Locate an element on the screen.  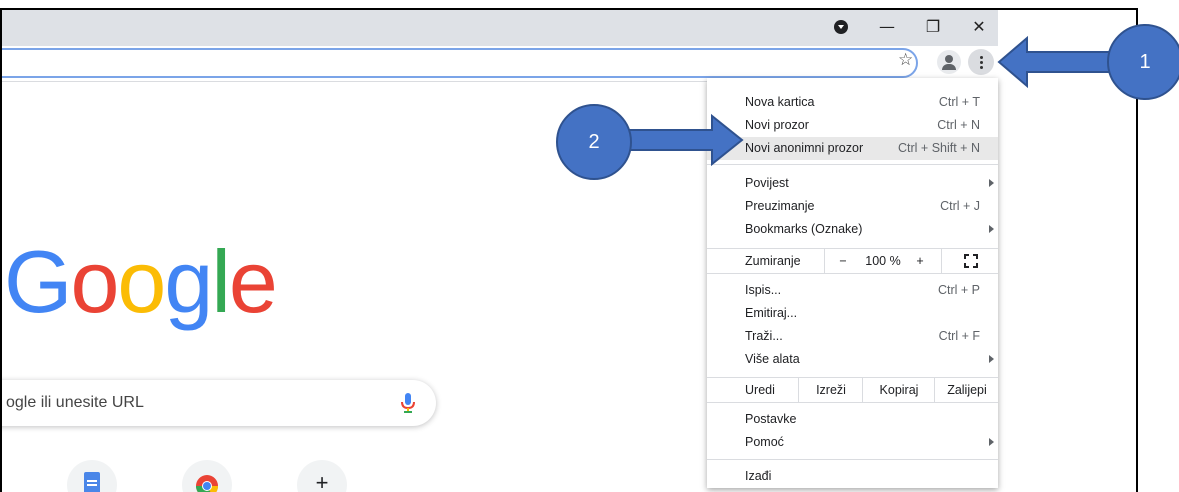
shortcut-docs is located at coordinates (92, 476).